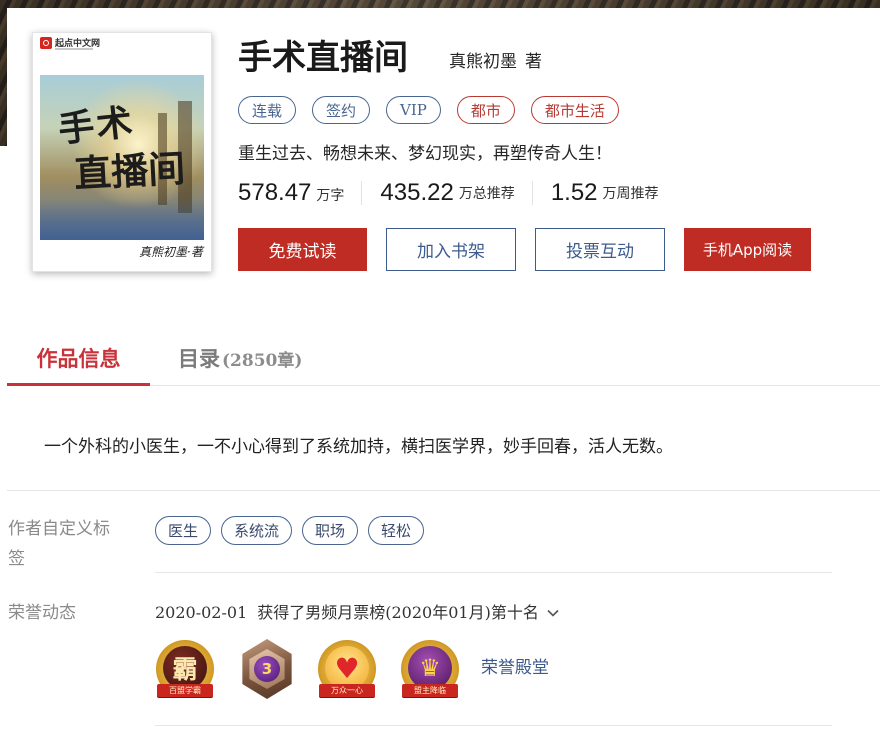  What do you see at coordinates (533, 62) in the screenshot?
I see `author-suffix: 著` at bounding box center [533, 62].